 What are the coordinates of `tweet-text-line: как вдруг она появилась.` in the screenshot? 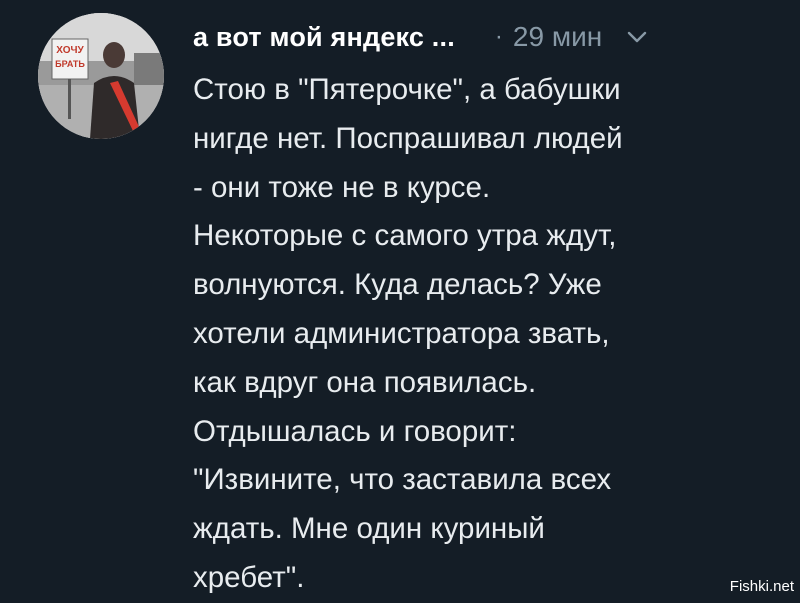 It's located at (365, 382).